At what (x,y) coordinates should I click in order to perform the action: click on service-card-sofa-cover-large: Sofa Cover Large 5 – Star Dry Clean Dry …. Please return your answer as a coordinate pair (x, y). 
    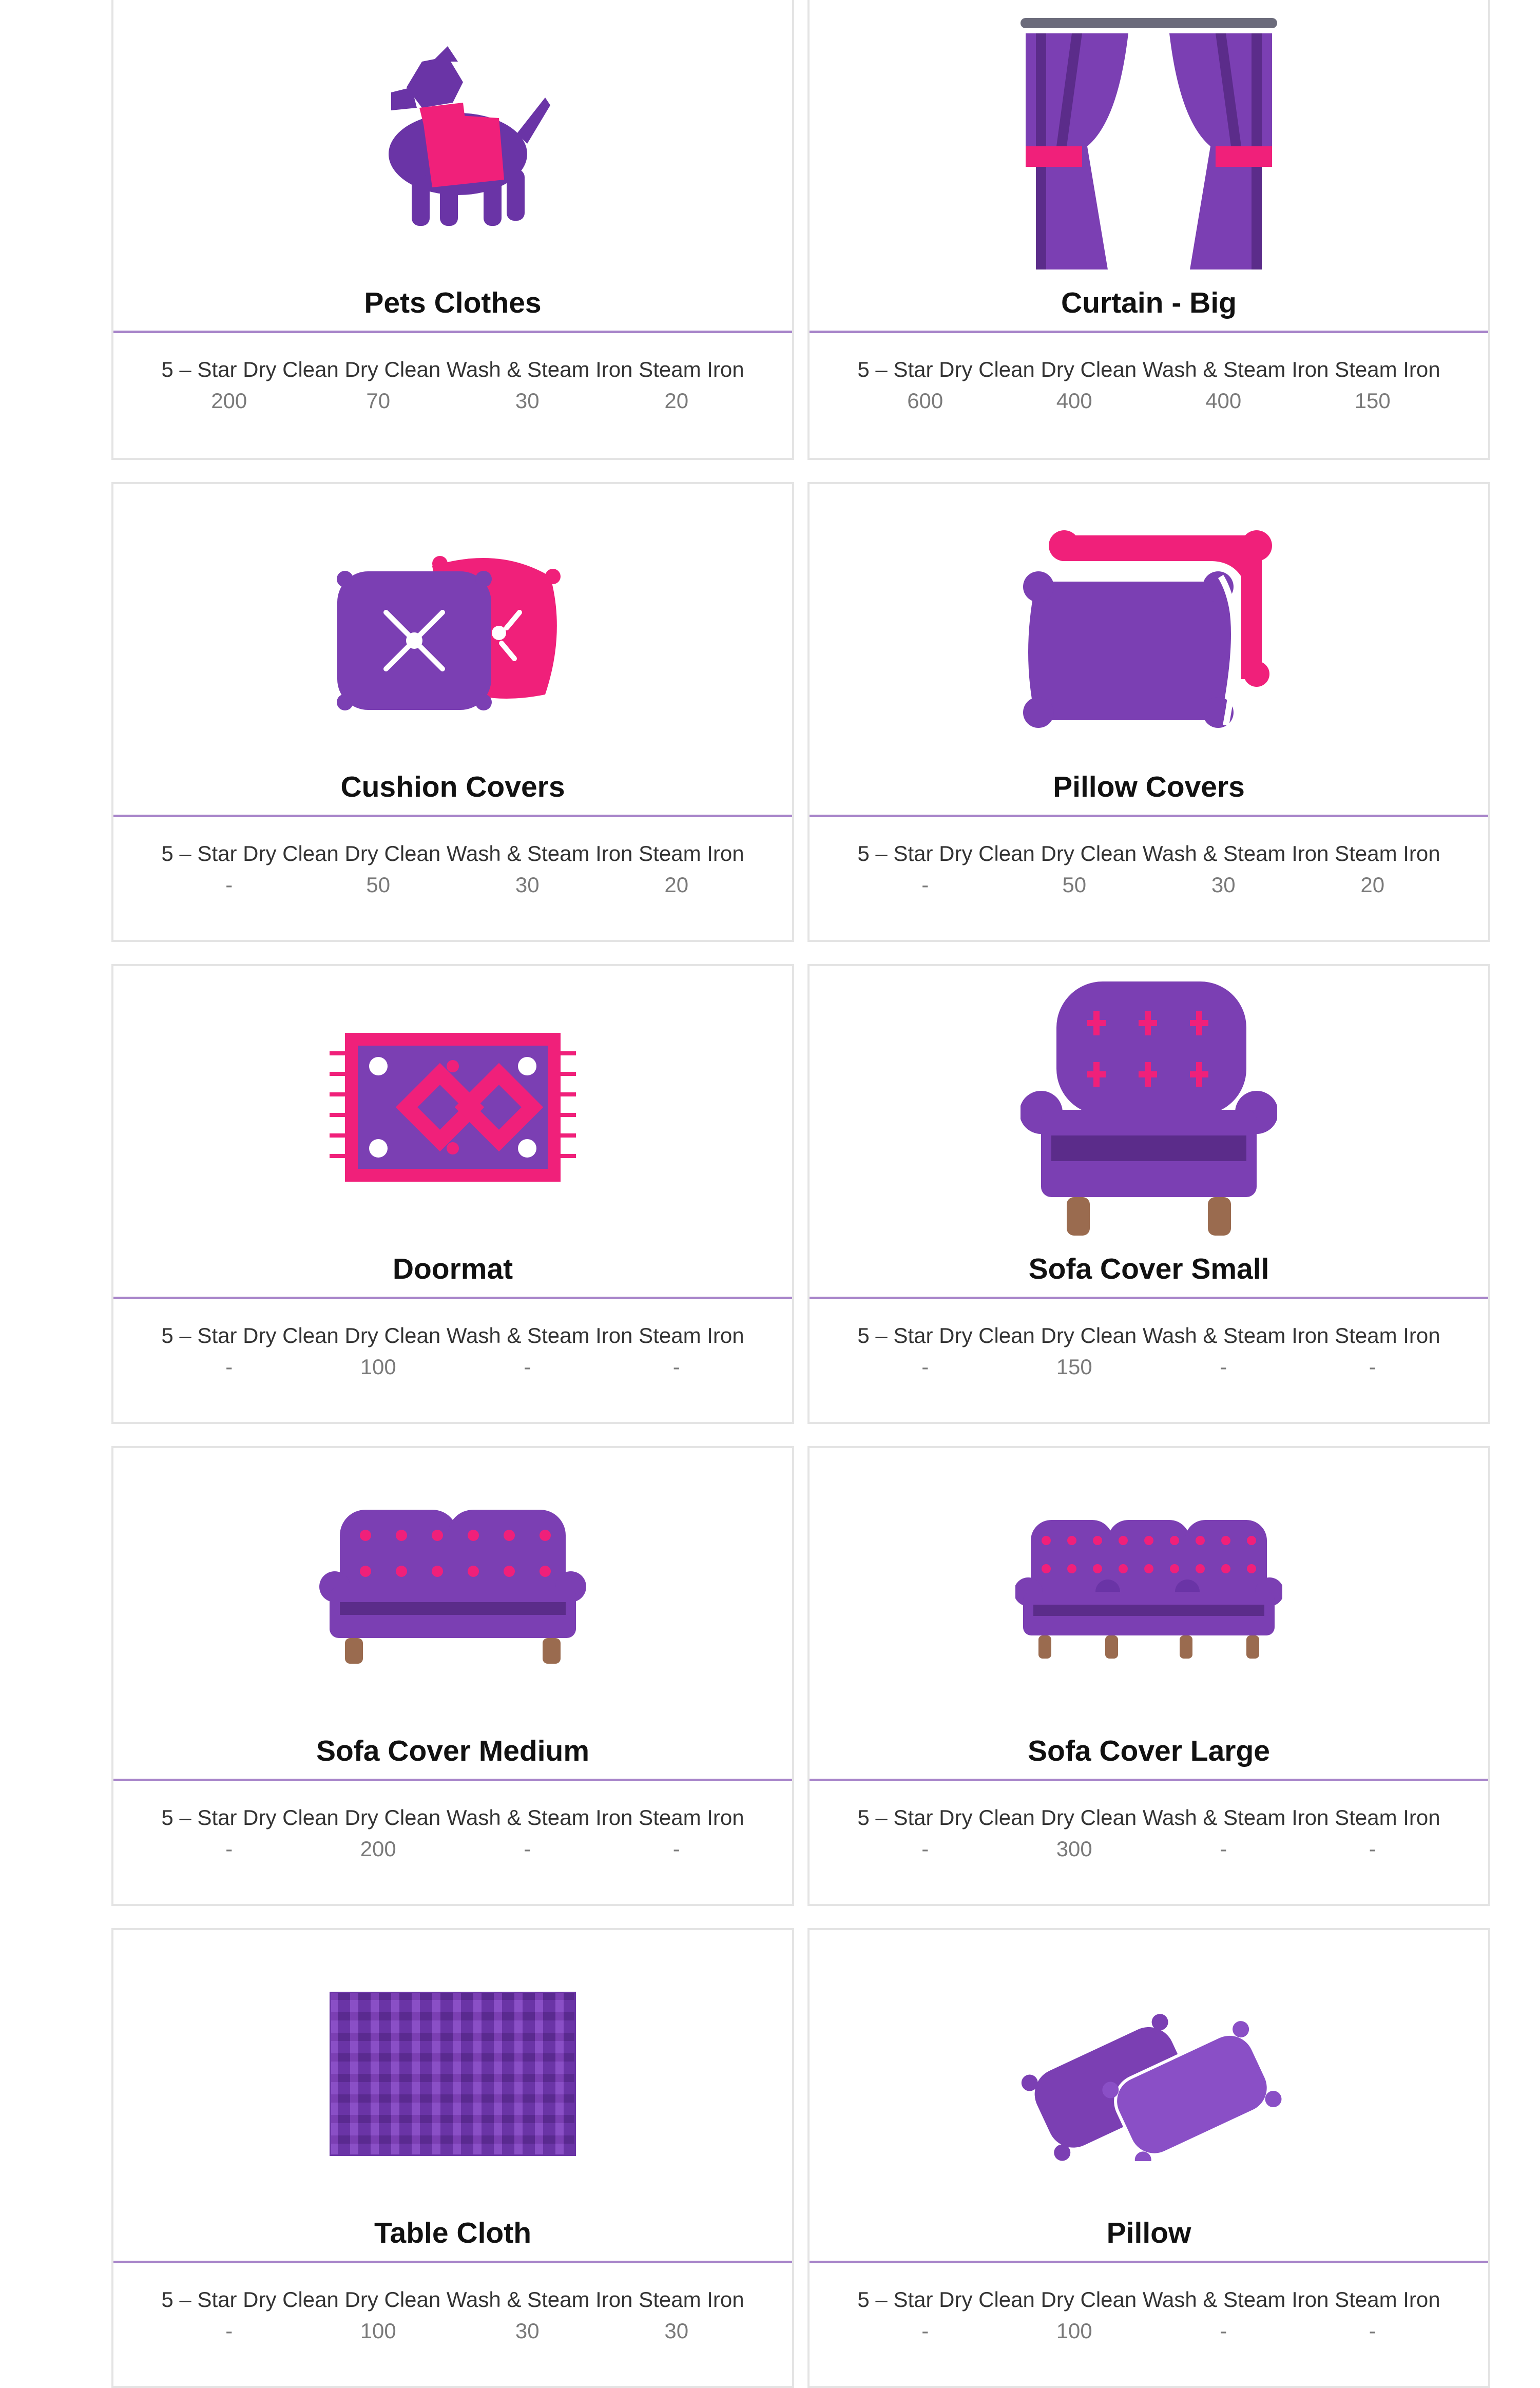
    Looking at the image, I should click on (1148, 1676).